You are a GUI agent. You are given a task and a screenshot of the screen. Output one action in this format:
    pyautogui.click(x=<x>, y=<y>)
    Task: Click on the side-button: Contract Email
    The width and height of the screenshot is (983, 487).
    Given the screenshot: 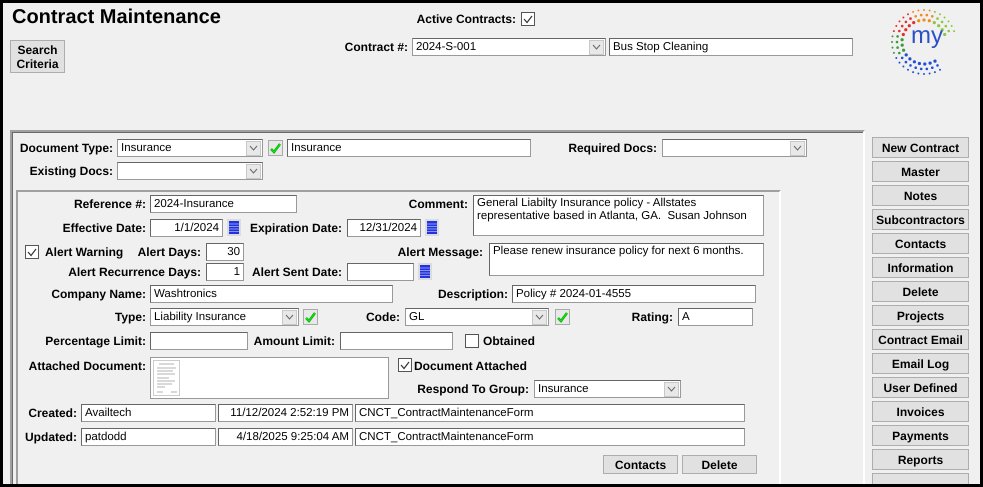 What is the action you would take?
    pyautogui.click(x=920, y=339)
    